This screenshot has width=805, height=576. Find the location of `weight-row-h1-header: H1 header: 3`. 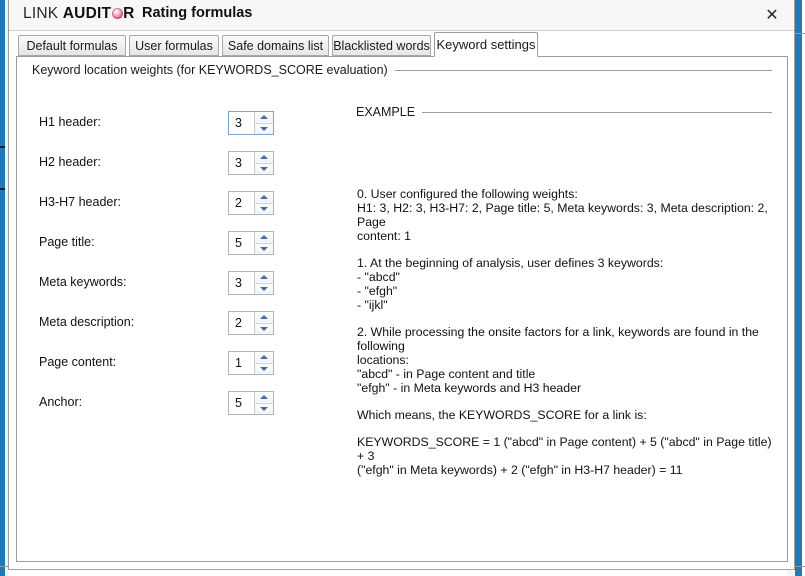

weight-row-h1-header: H1 header: 3 is located at coordinates (152, 124).